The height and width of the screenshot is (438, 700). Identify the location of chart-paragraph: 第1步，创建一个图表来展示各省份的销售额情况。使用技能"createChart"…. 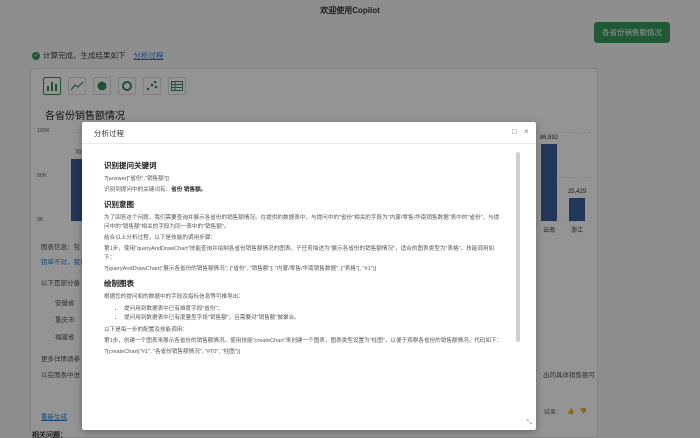
(303, 341).